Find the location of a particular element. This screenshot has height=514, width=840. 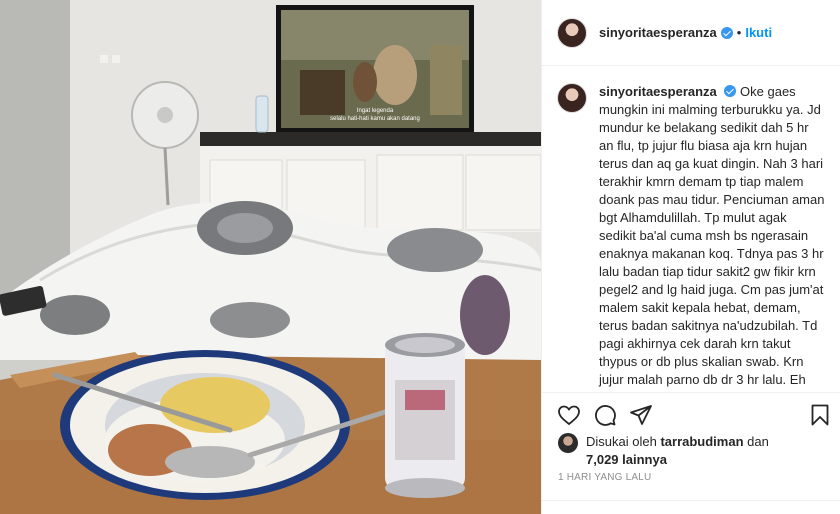

likes-and: dan is located at coordinates (758, 441).